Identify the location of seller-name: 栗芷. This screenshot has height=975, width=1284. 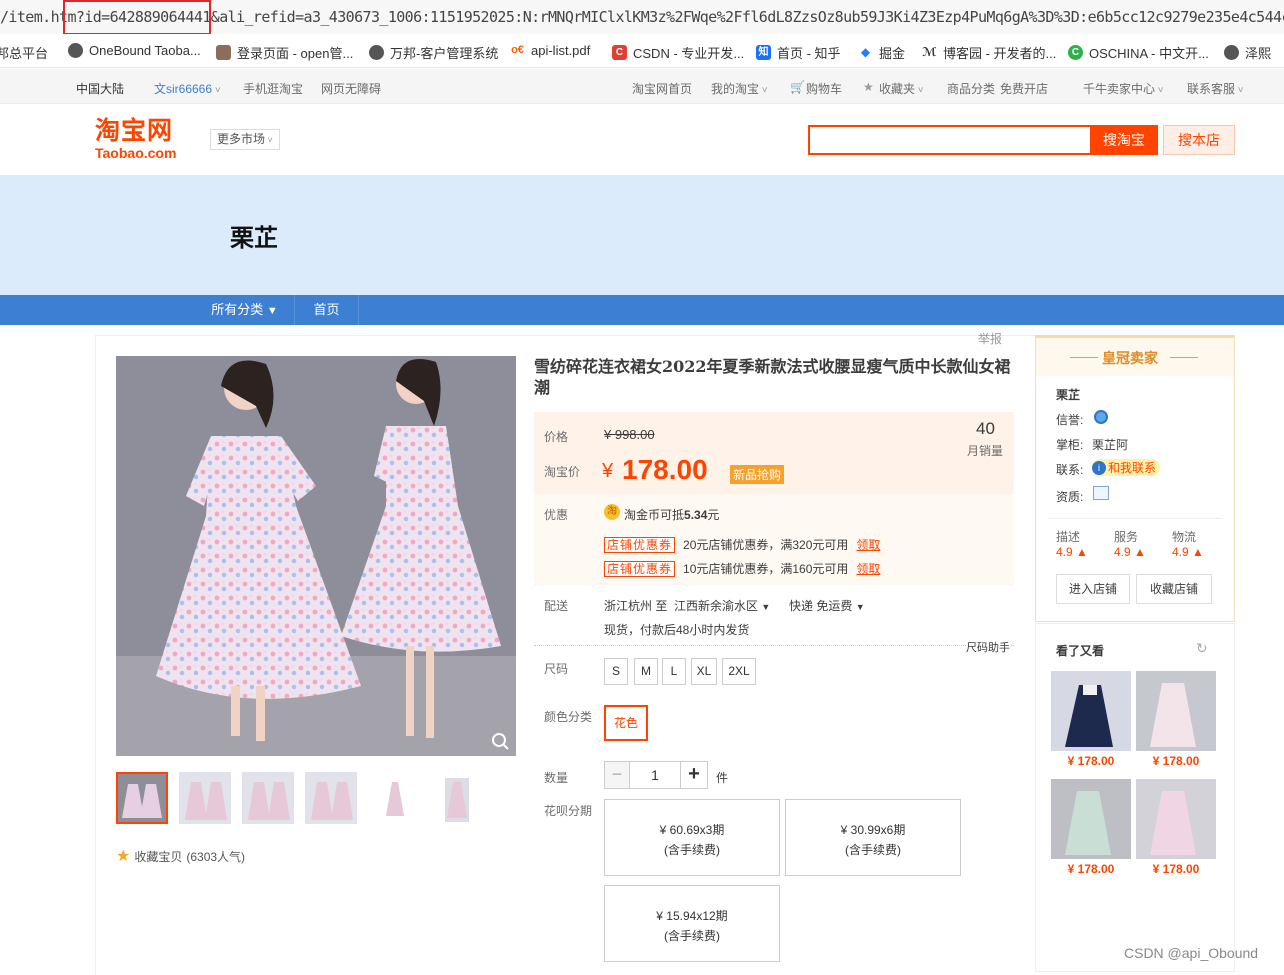
(1068, 394).